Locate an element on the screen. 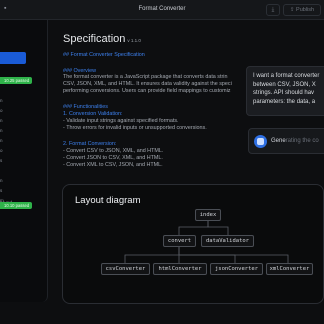 The width and height of the screenshot is (324, 324). chat-line: strings. API should hav is located at coordinates (284, 93).